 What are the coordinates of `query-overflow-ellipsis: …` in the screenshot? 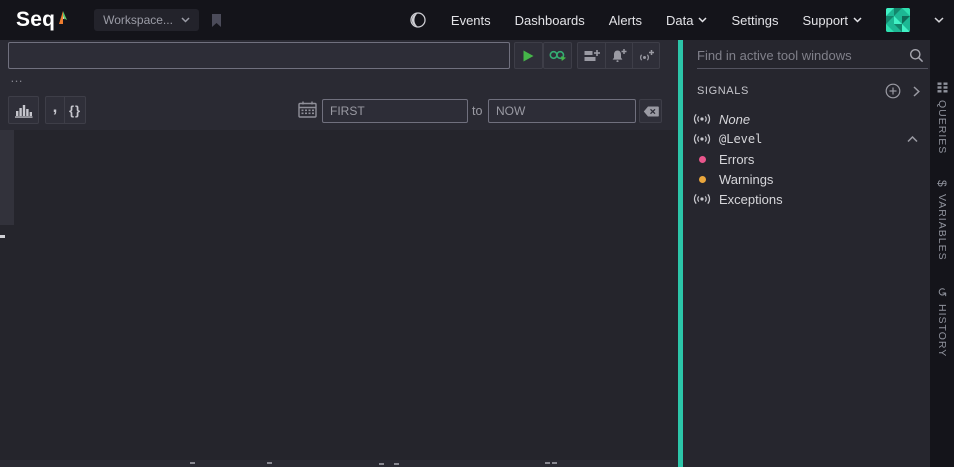 It's located at (17, 77).